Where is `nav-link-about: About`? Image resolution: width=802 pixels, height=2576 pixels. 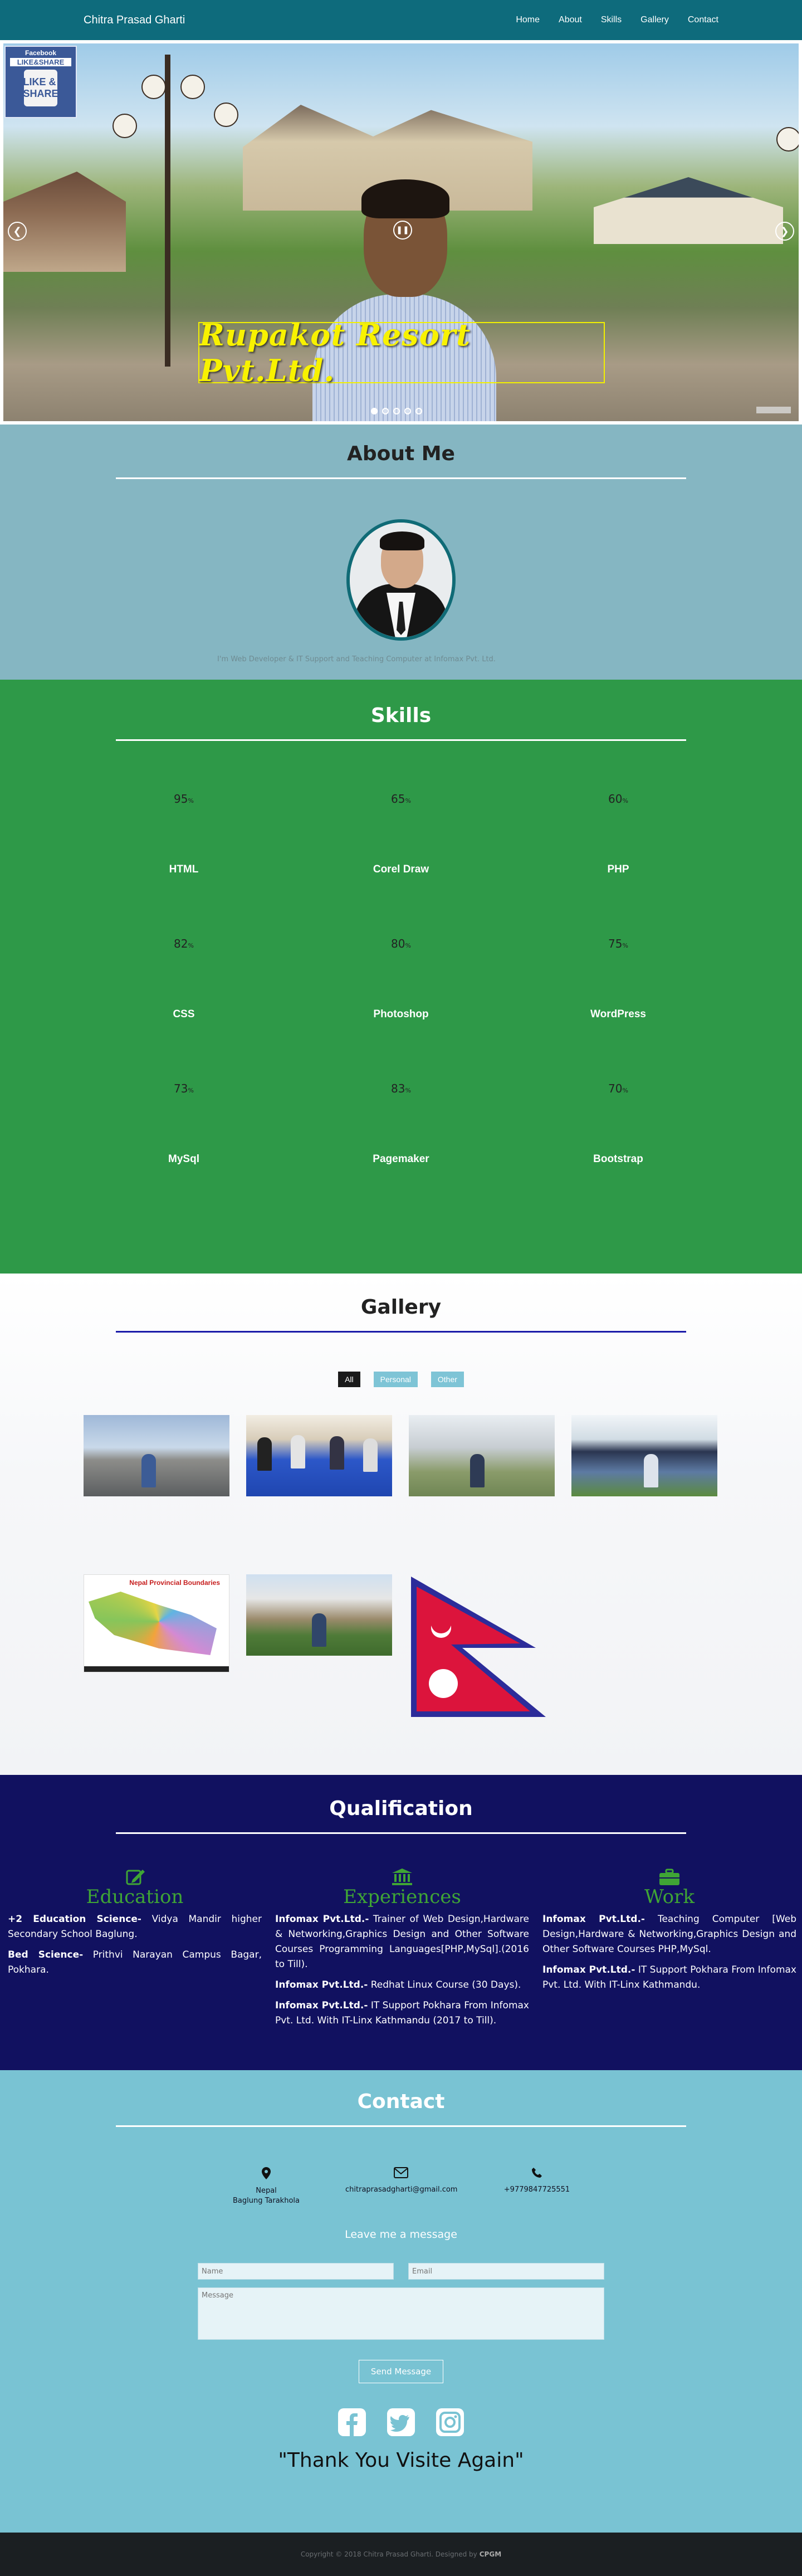
nav-link-about: About is located at coordinates (571, 20).